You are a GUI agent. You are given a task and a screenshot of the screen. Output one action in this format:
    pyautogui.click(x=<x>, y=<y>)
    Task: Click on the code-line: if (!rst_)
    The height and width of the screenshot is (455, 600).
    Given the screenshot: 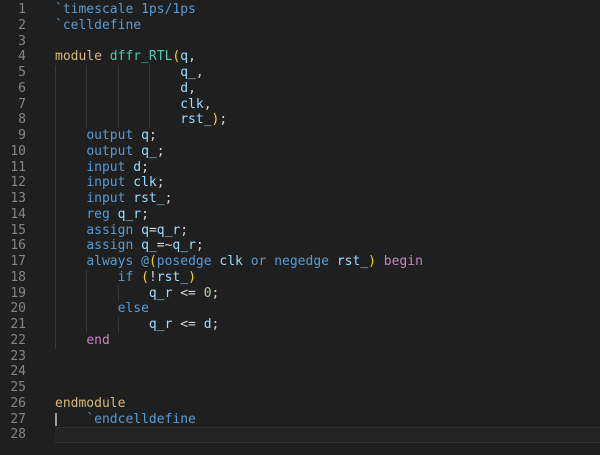 What is the action you would take?
    pyautogui.click(x=327, y=277)
    